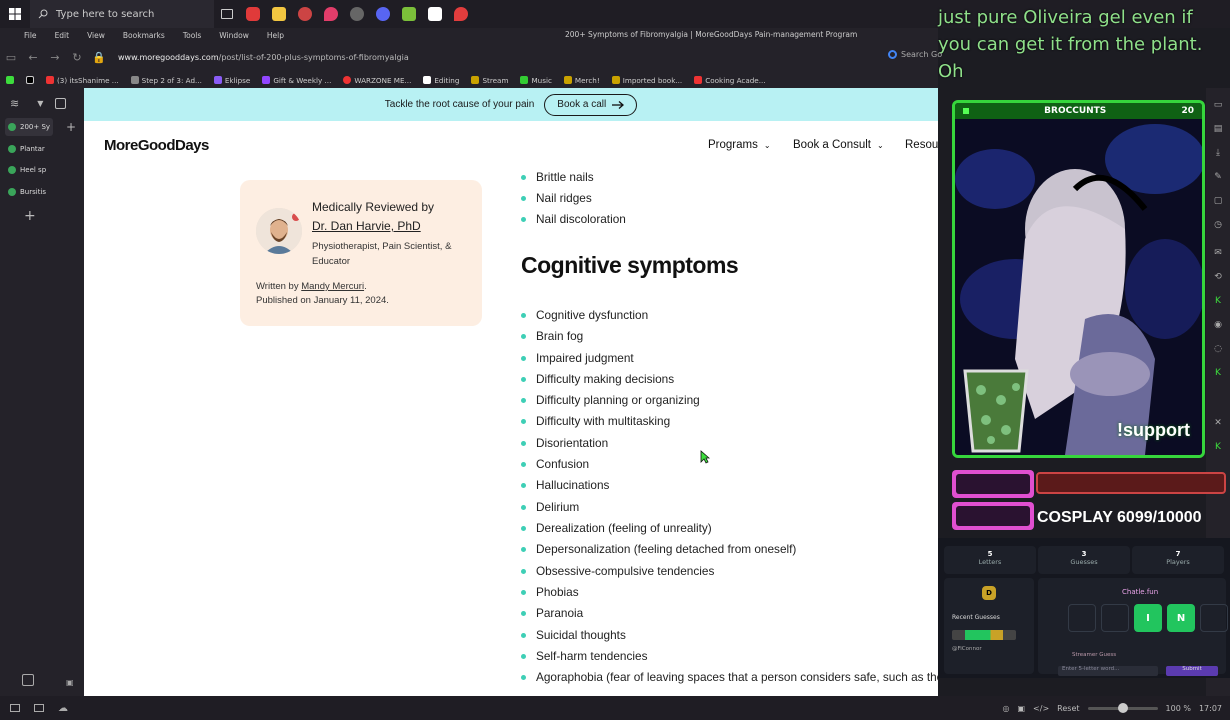 The height and width of the screenshot is (720, 1230). What do you see at coordinates (990, 562) in the screenshot?
I see `stat-label: Letters` at bounding box center [990, 562].